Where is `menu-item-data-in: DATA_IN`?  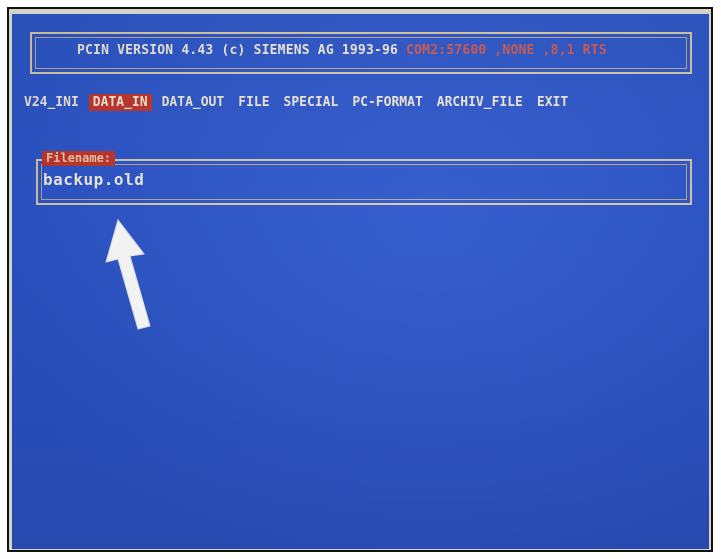 menu-item-data-in: DATA_IN is located at coordinates (120, 102).